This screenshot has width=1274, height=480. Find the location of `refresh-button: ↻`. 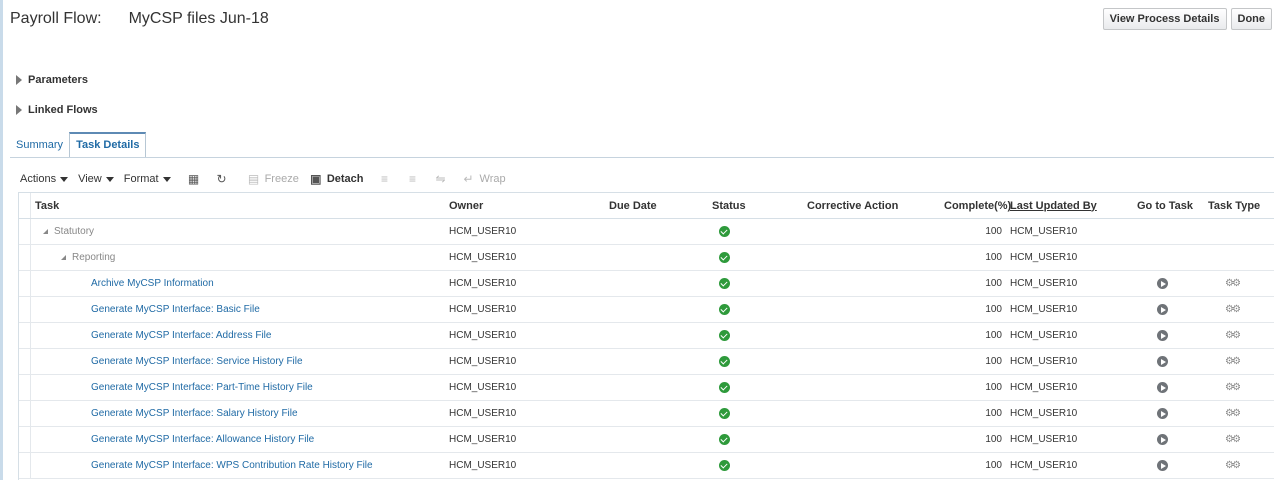

refresh-button: ↻ is located at coordinates (224, 179).